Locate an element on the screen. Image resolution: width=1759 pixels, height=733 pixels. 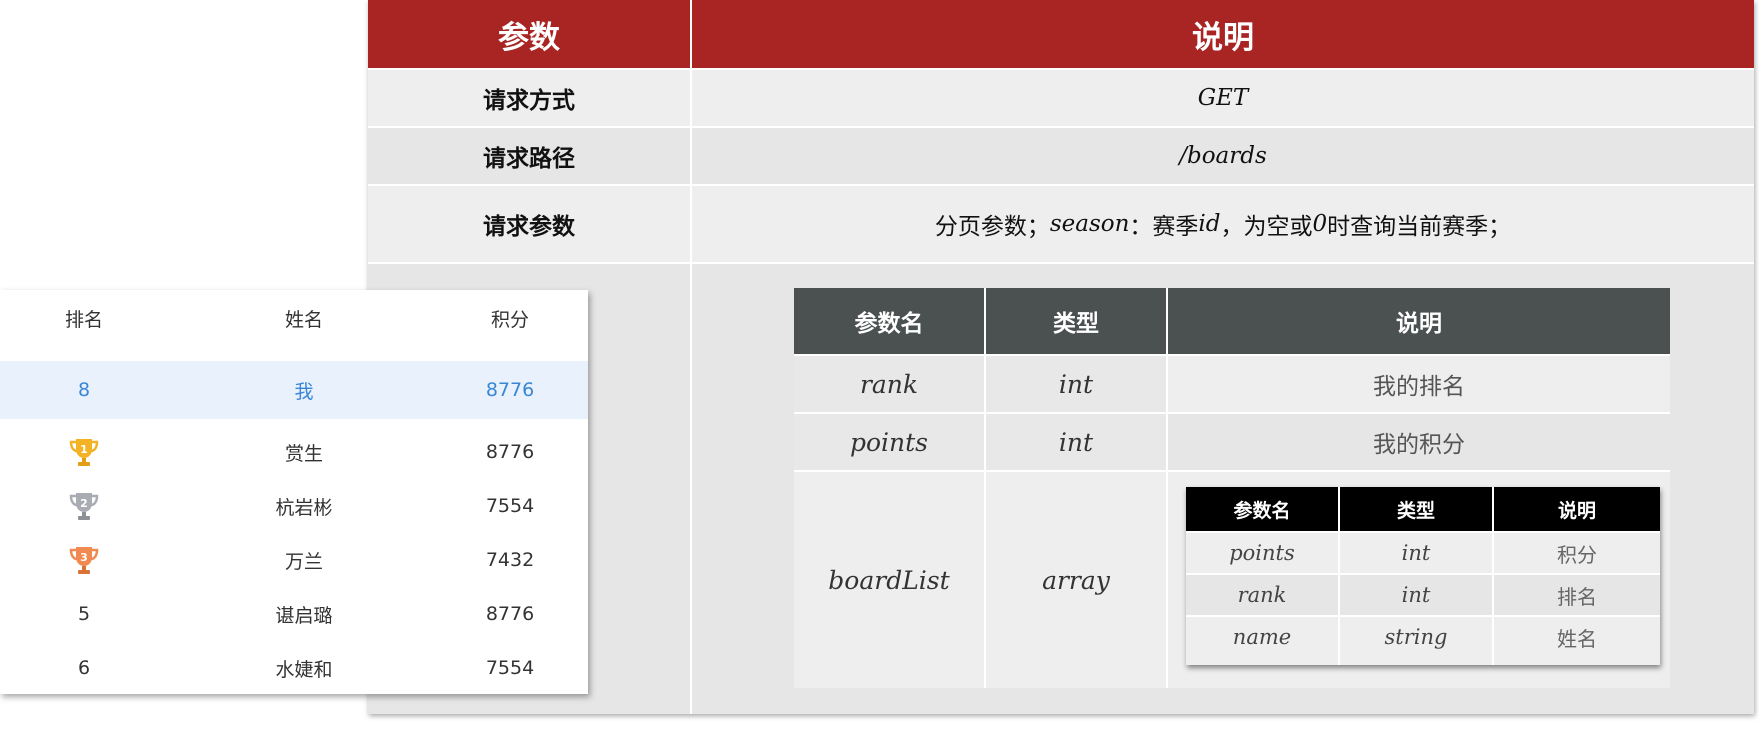
my-points: 8776 is located at coordinates (510, 390).